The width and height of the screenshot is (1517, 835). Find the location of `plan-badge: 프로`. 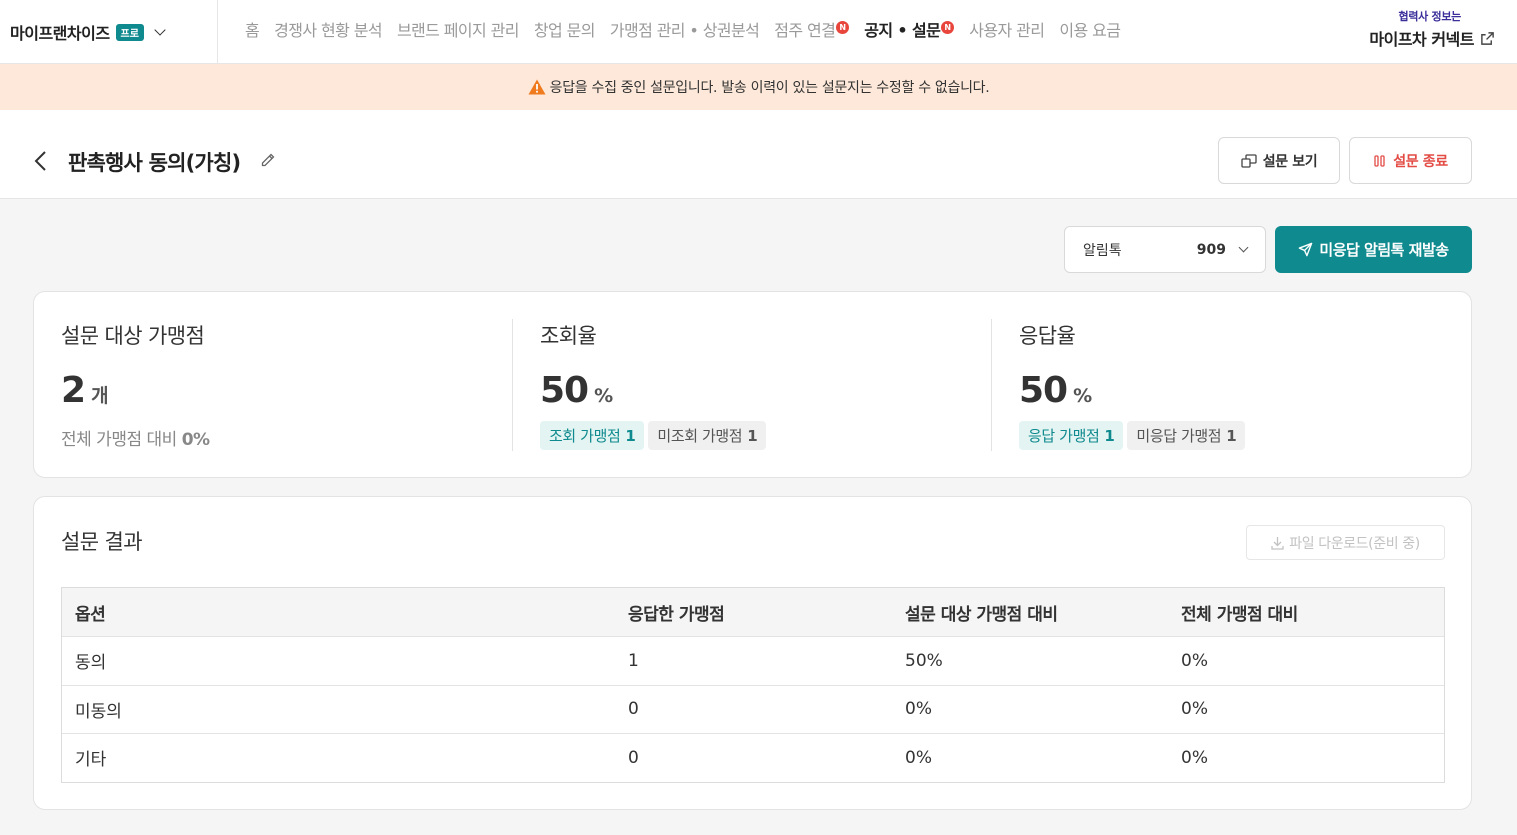

plan-badge: 프로 is located at coordinates (129, 32).